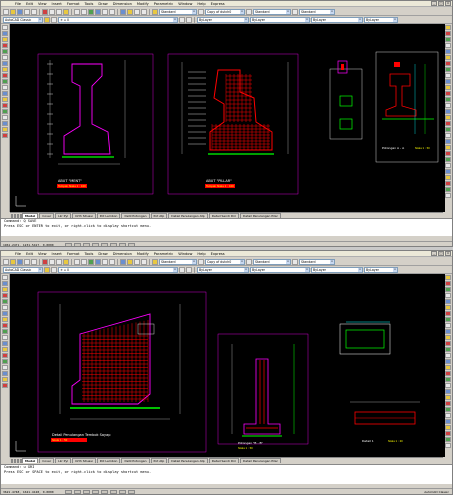 This screenshot has width=453, height=495. What do you see at coordinates (280, 19) in the screenshot?
I see `linetype-combo: ByLayer ▾` at bounding box center [280, 19].